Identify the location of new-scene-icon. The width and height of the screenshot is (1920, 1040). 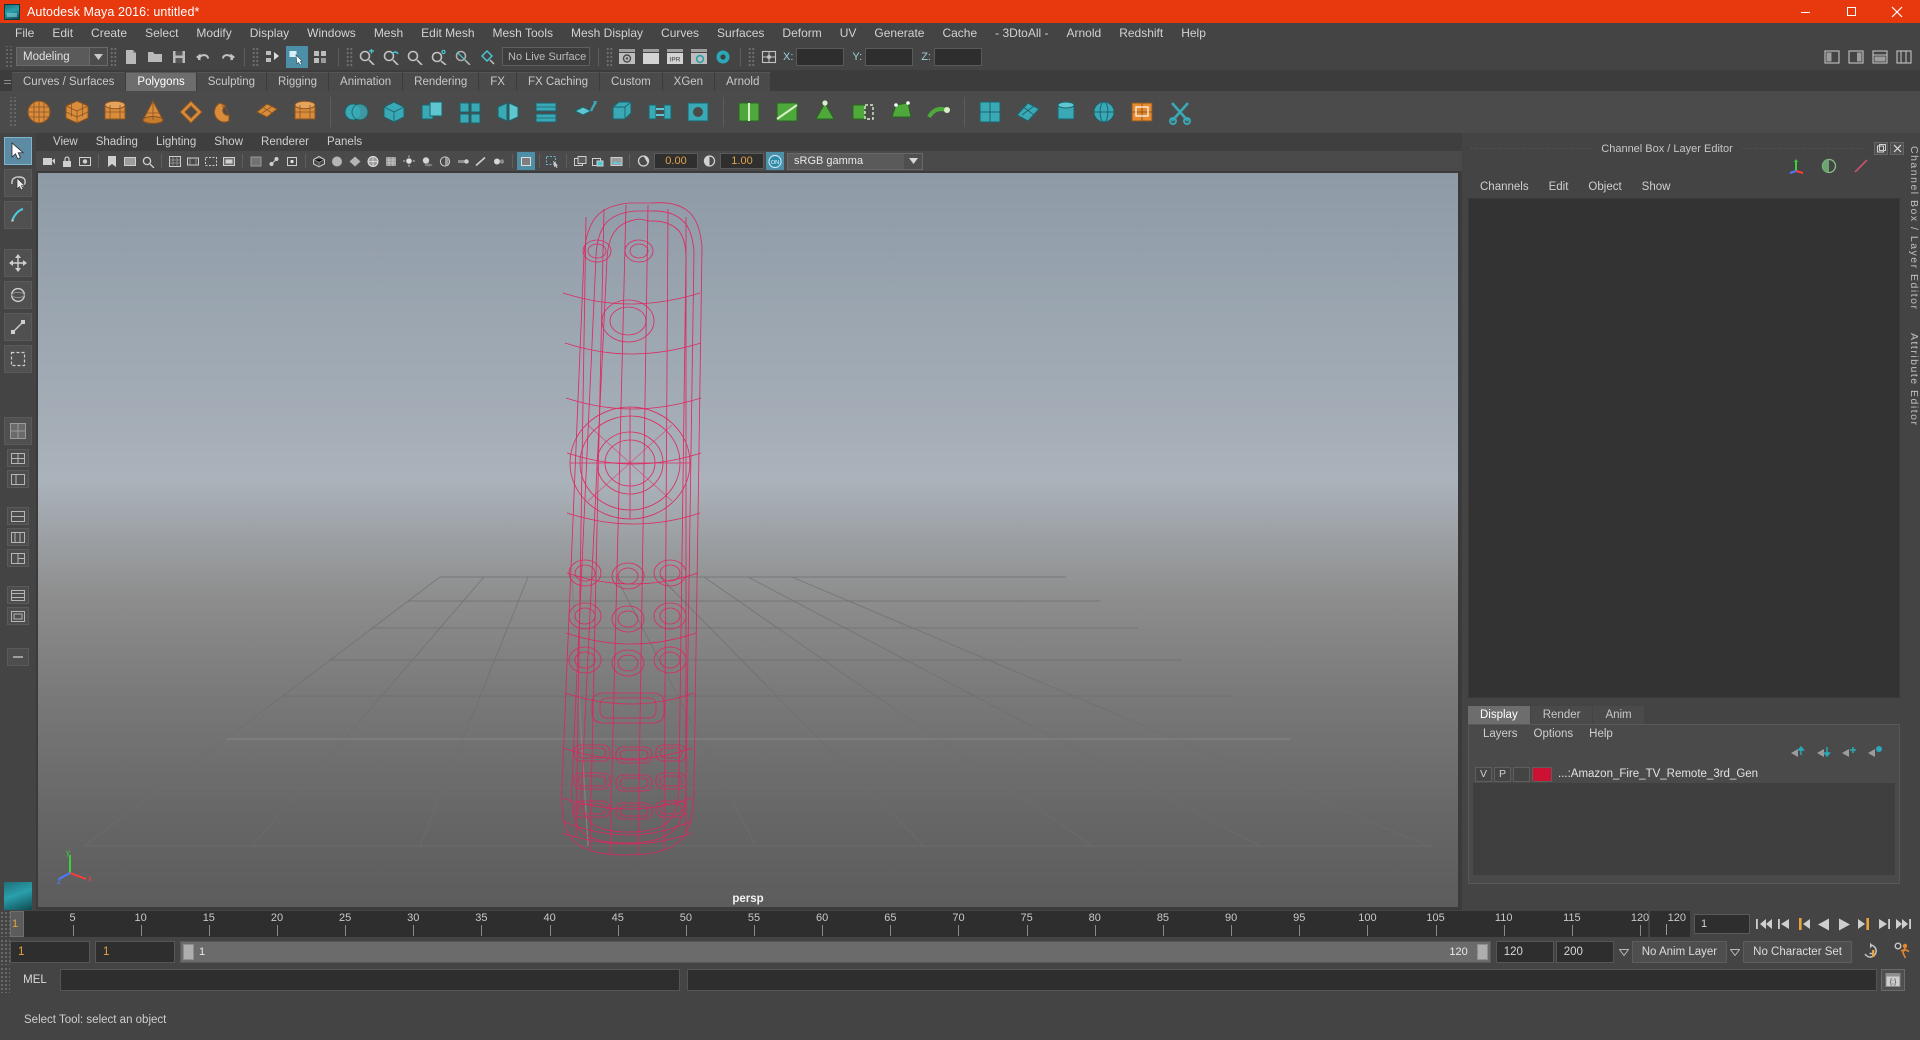
(131, 57).